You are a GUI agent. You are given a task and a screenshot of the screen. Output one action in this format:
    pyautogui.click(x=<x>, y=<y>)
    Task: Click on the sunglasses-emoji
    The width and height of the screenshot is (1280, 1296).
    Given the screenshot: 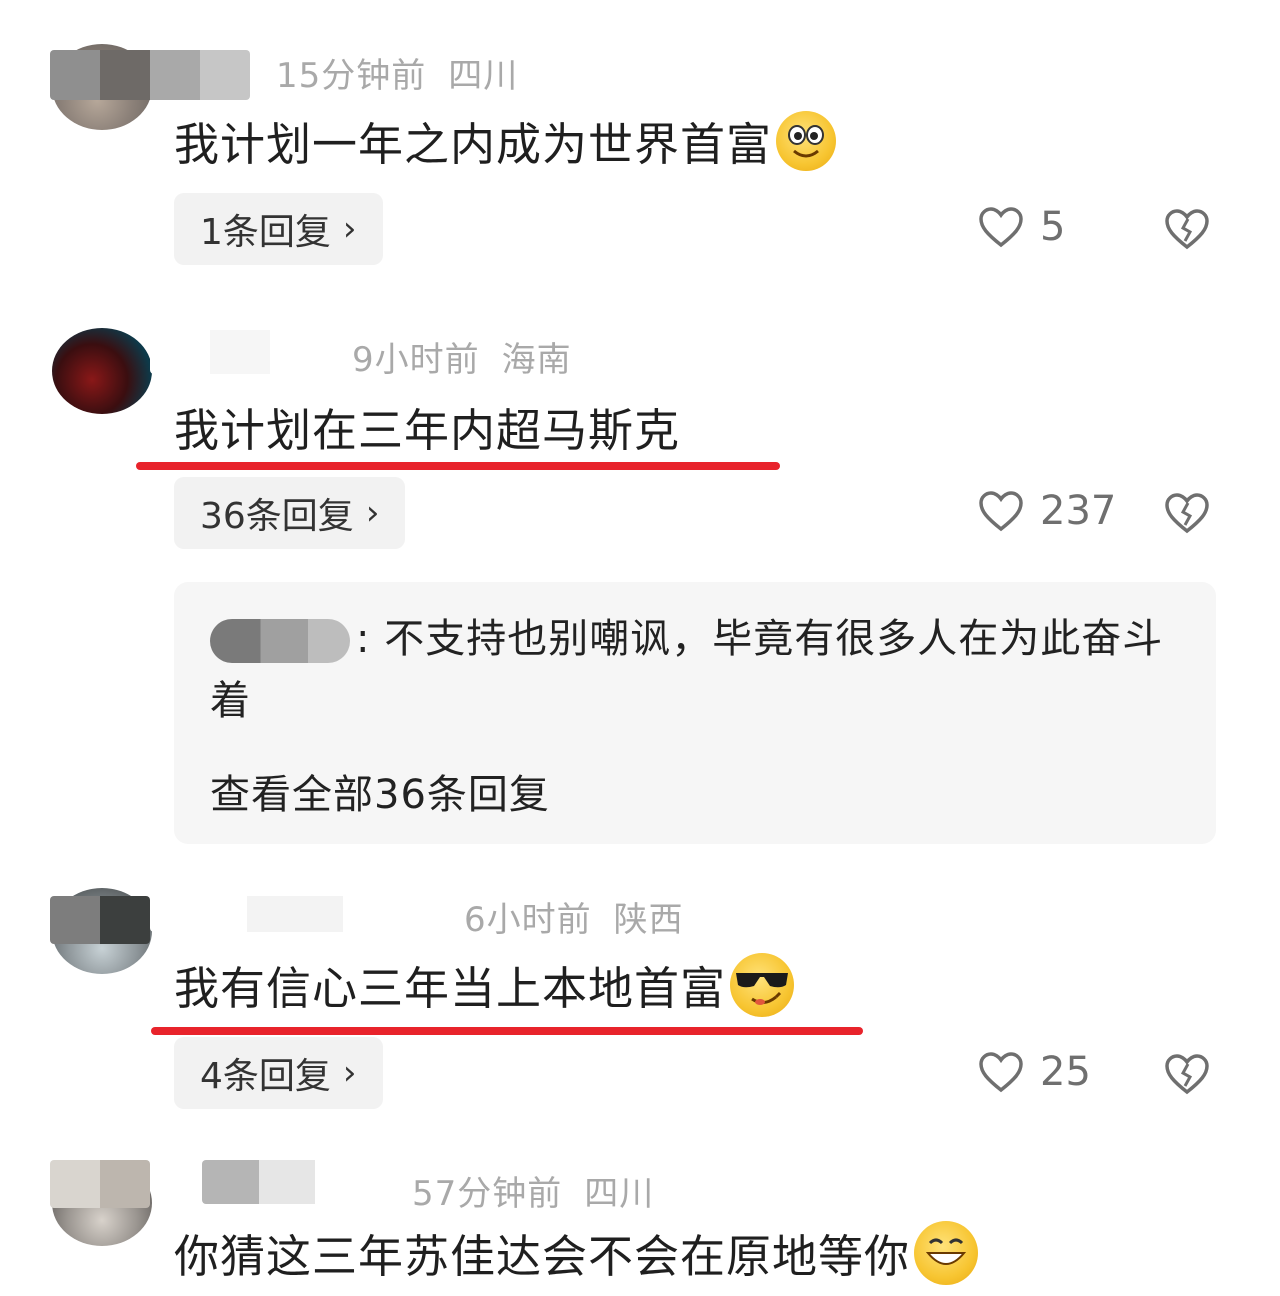 What is the action you would take?
    pyautogui.click(x=762, y=984)
    